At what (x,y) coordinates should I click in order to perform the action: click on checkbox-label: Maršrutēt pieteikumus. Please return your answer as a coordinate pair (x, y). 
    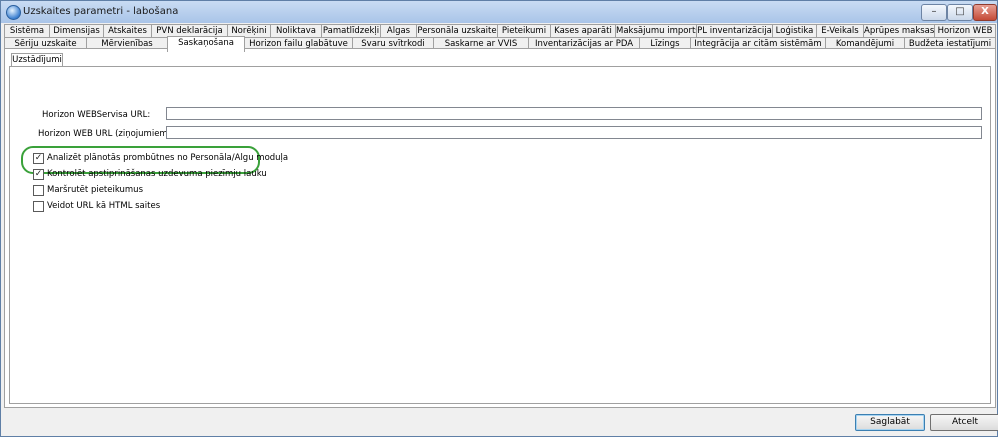
    Looking at the image, I should click on (95, 190).